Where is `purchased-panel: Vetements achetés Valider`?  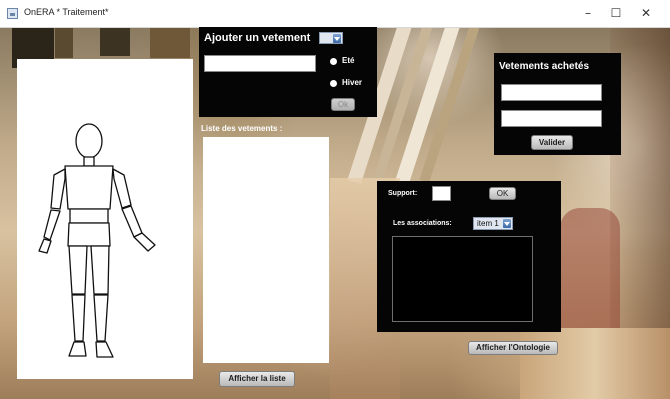
purchased-panel: Vetements achetés Valider is located at coordinates (557, 104).